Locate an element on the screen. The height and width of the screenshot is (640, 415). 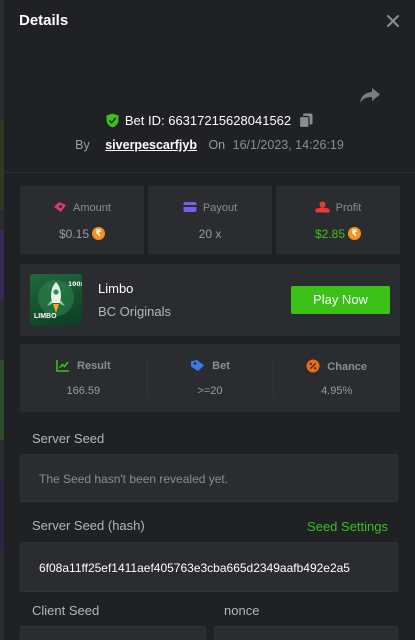
payout-value: 20 x is located at coordinates (210, 234).